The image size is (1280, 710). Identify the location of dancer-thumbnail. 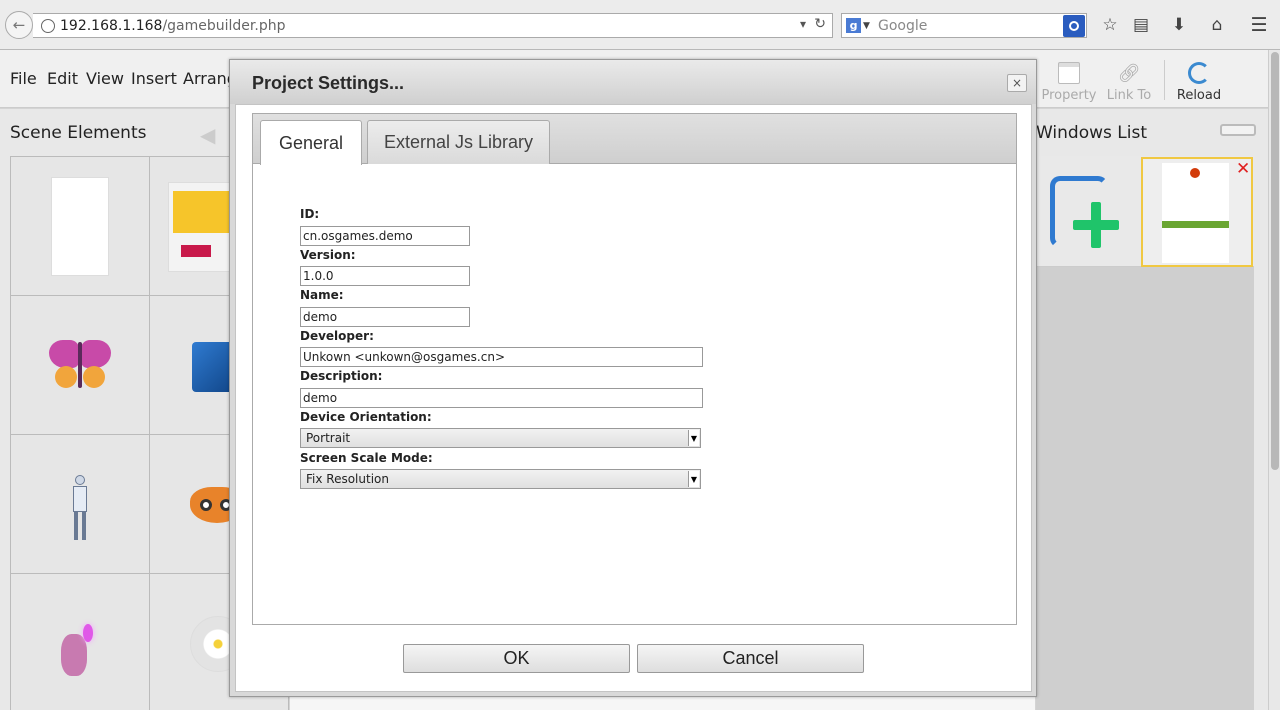
(78, 655).